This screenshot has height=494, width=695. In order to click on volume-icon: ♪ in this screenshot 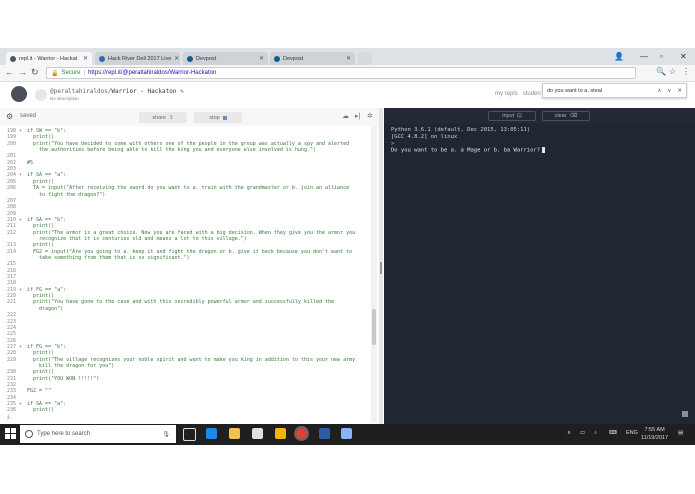, I will do `click(595, 433)`.